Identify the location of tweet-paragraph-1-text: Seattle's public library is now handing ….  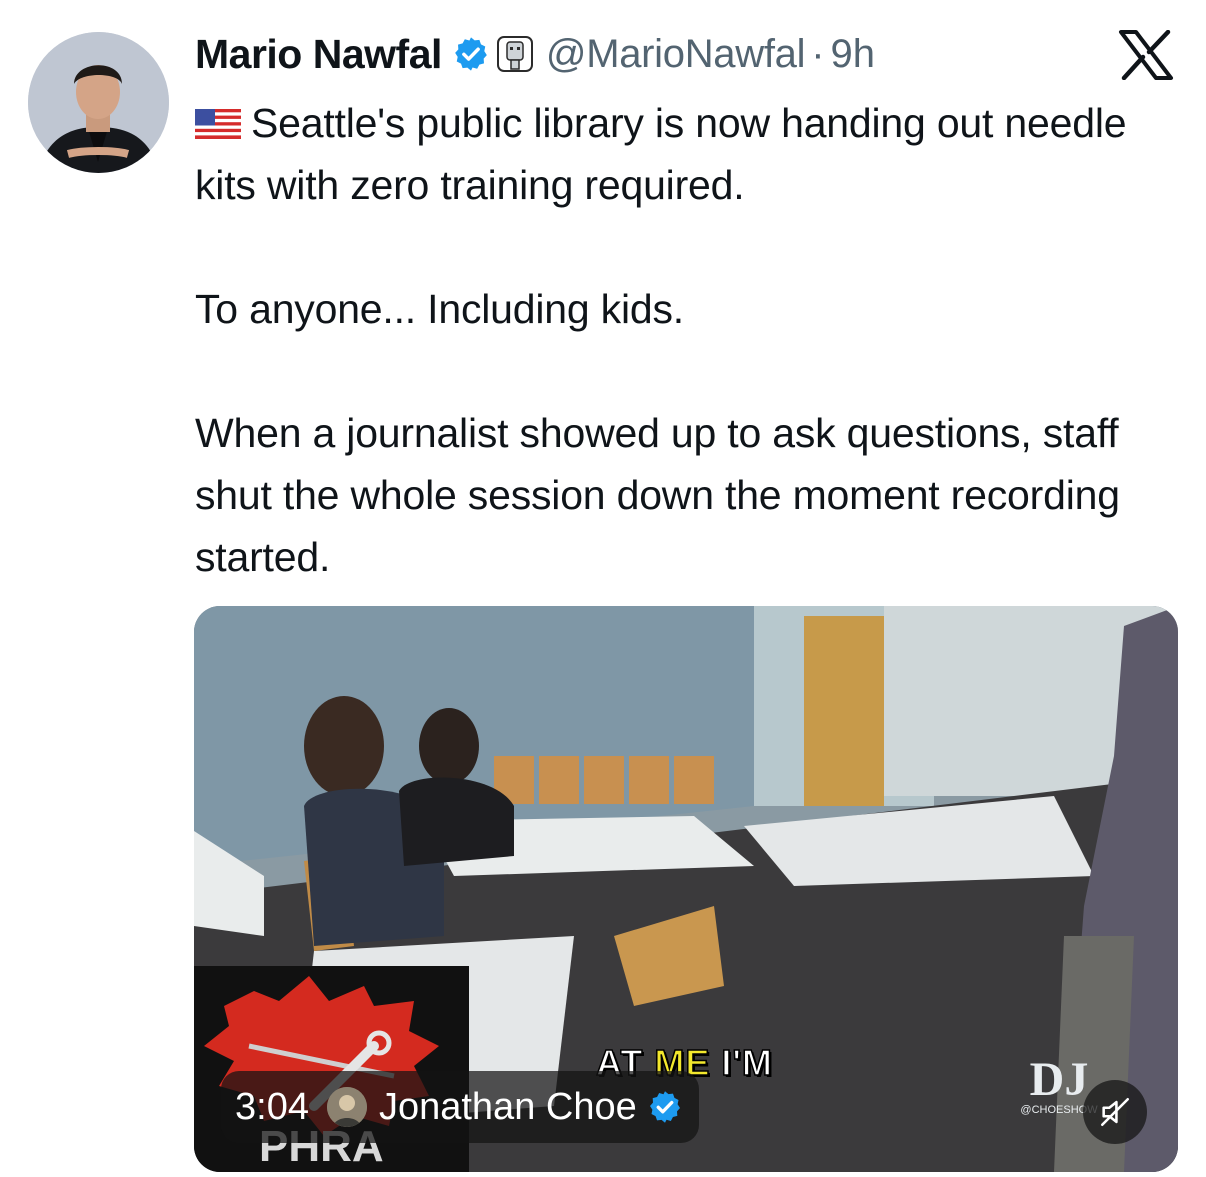
(661, 154).